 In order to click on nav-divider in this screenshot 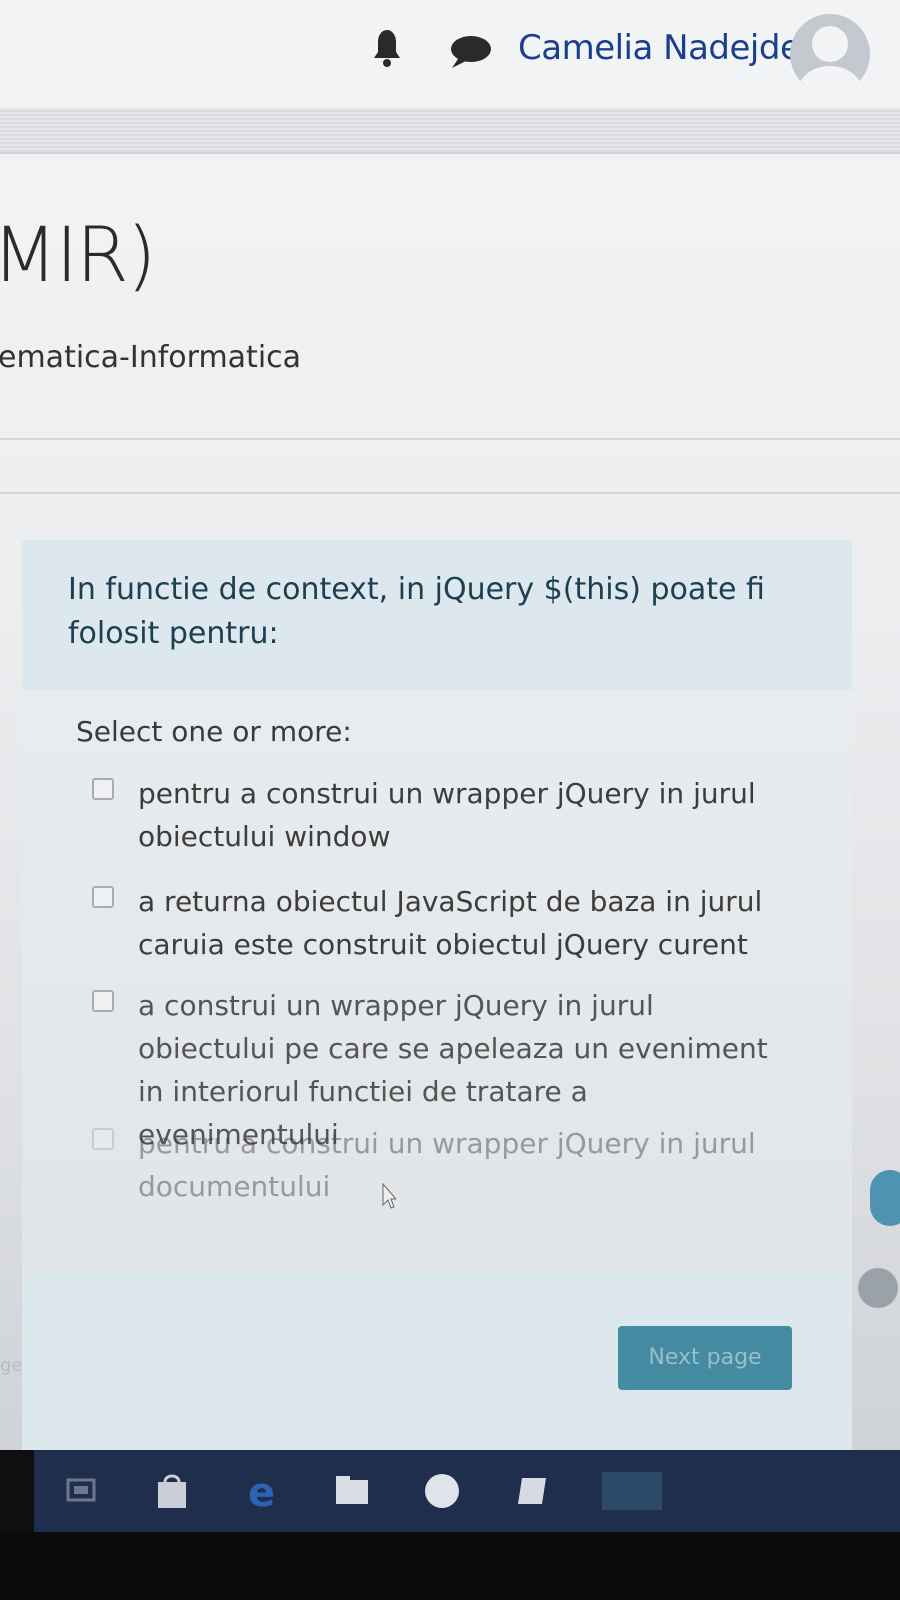, I will do `click(450, 131)`.